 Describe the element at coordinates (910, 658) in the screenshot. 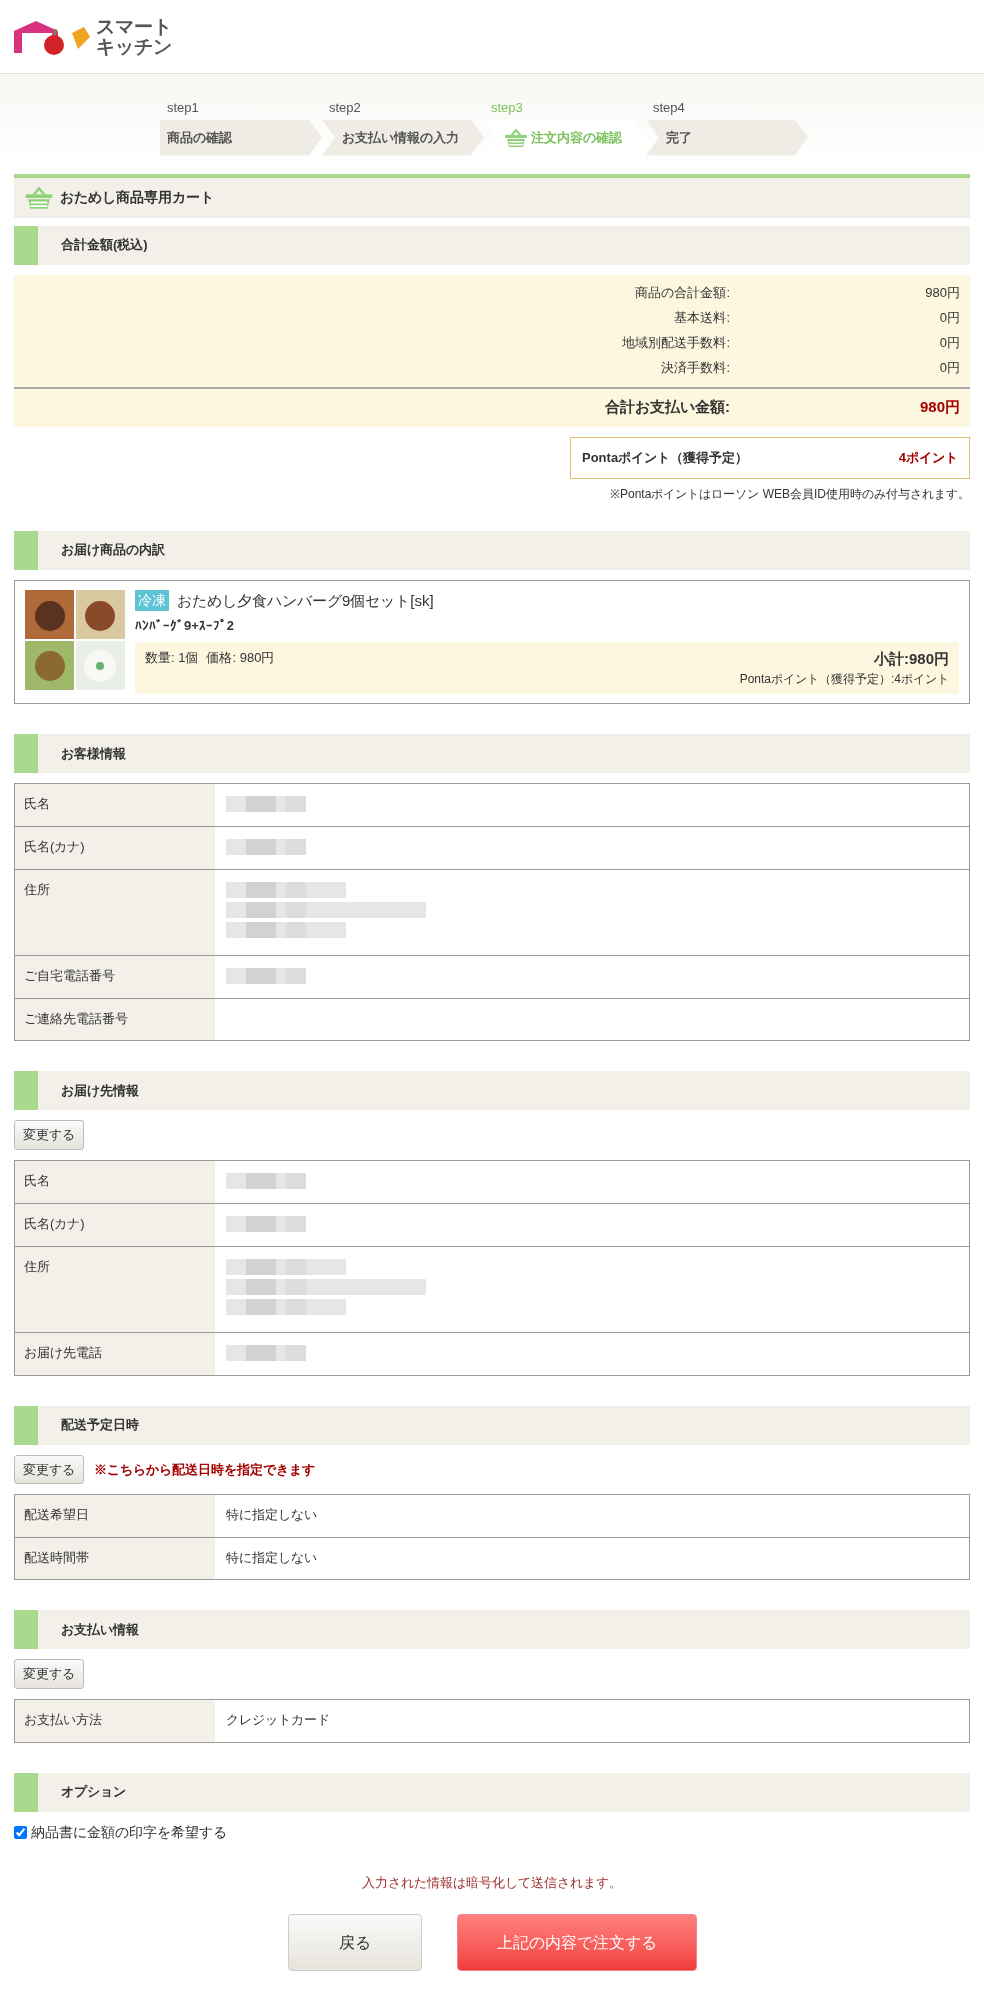

I see `subtotal-text: 小計:980円` at that location.